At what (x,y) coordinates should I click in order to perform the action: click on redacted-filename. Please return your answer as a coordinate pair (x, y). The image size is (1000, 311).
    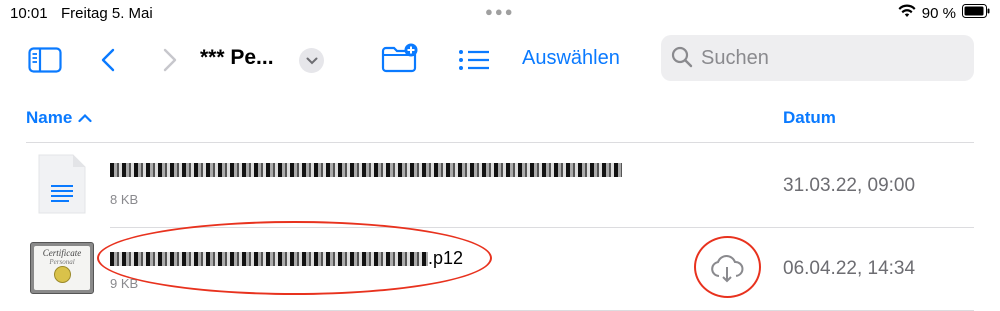
    Looking at the image, I should click on (366, 170).